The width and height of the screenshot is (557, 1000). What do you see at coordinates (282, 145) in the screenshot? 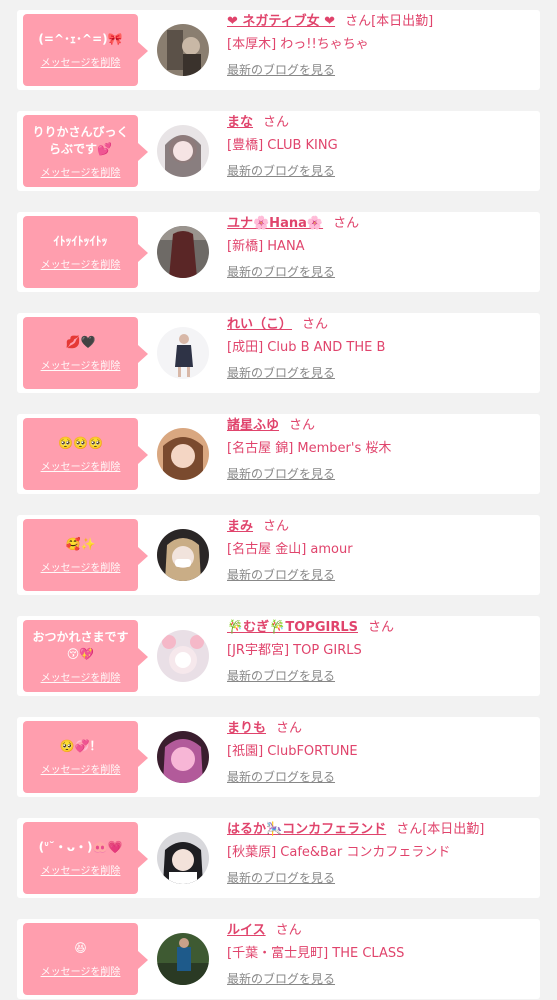
I see `shop-label: [豊橋] CLUB KING` at bounding box center [282, 145].